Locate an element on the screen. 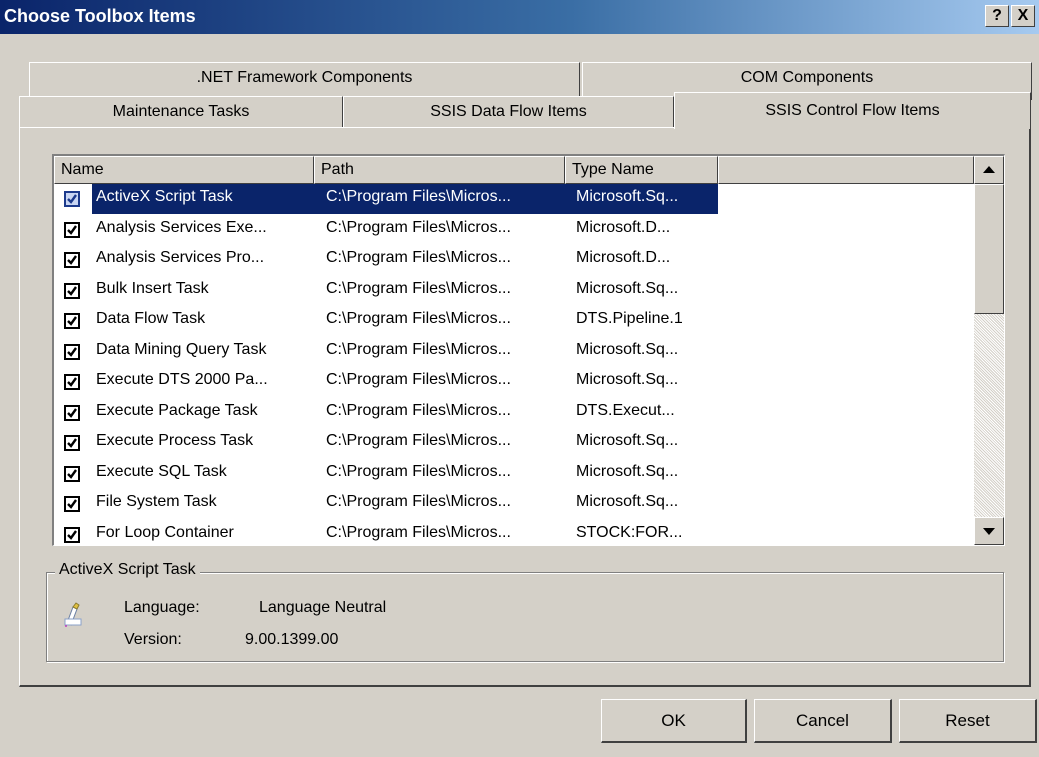 This screenshot has width=1039, height=757. tab-maintenance-tasks: Maintenance Tasks is located at coordinates (181, 112).